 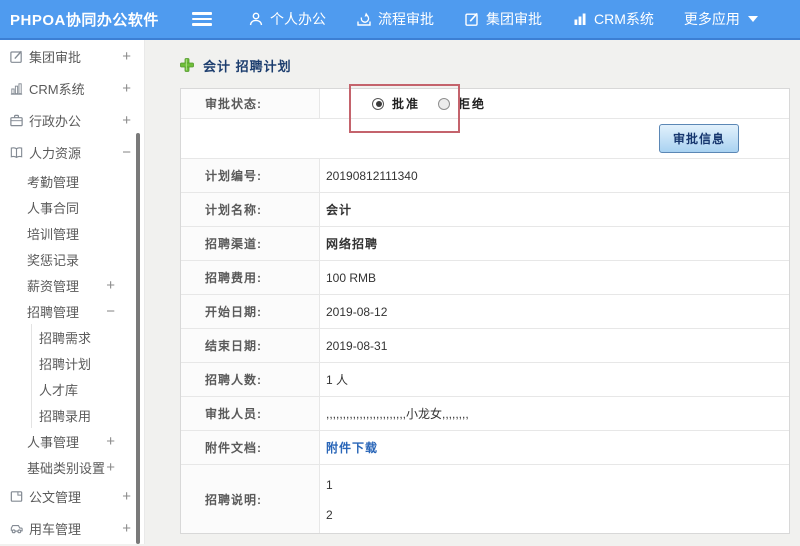 What do you see at coordinates (339, 210) in the screenshot?
I see `field-value: 会计` at bounding box center [339, 210].